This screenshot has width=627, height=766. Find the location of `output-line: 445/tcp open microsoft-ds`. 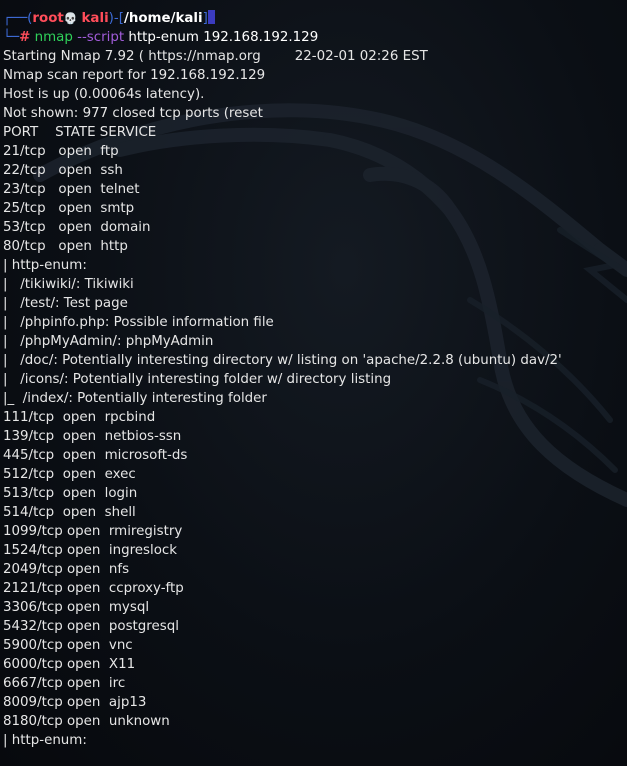

output-line: 445/tcp open microsoft-ds is located at coordinates (95, 455).